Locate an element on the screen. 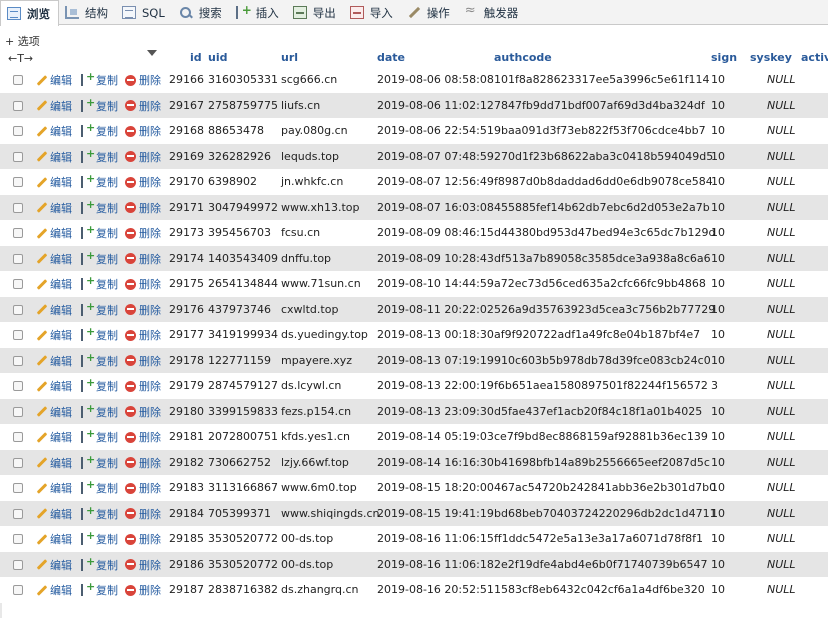  column-header-sign: sign is located at coordinates (724, 57).